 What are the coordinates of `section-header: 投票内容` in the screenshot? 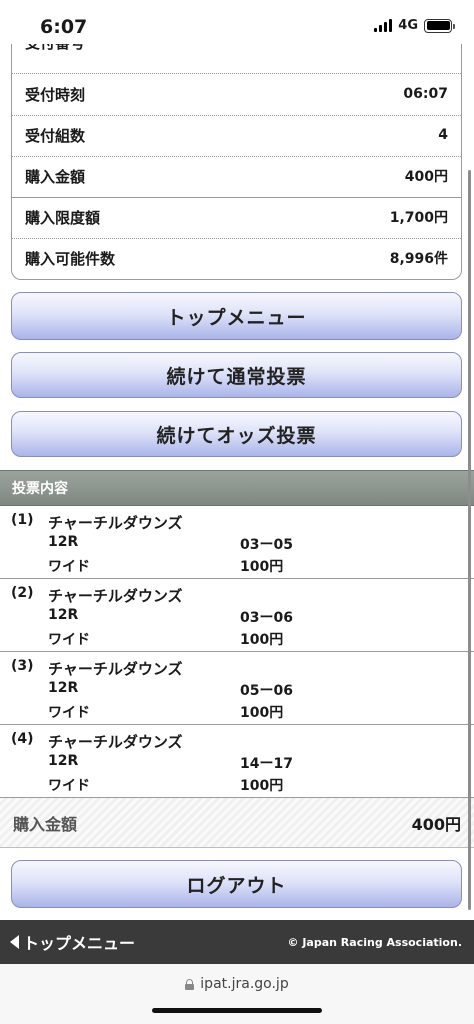 It's located at (237, 488).